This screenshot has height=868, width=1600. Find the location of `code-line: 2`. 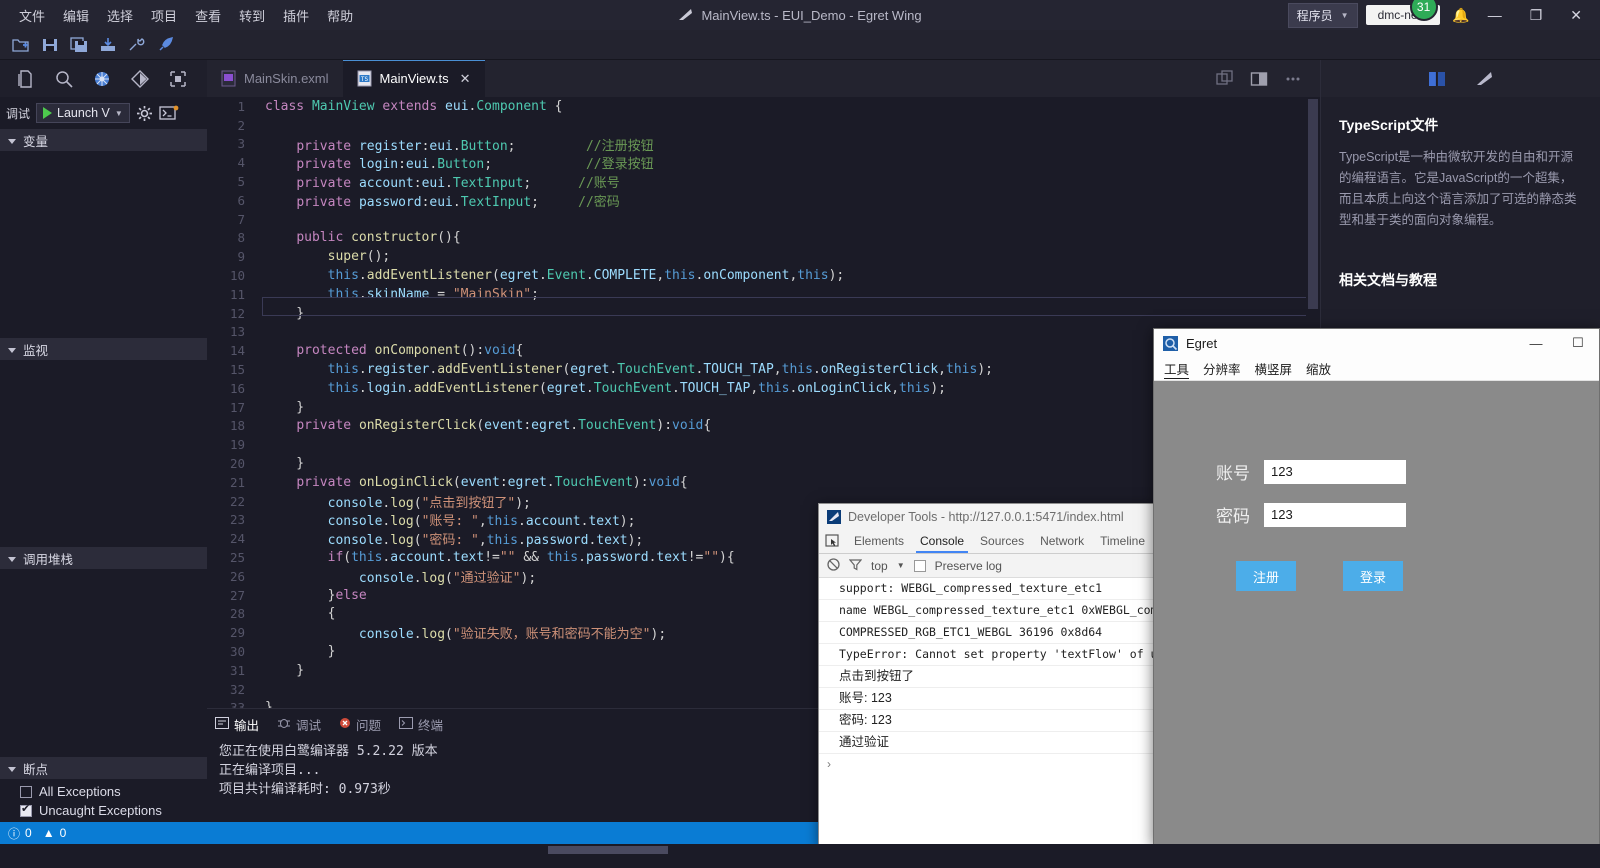

code-line: 2 is located at coordinates (763, 125).